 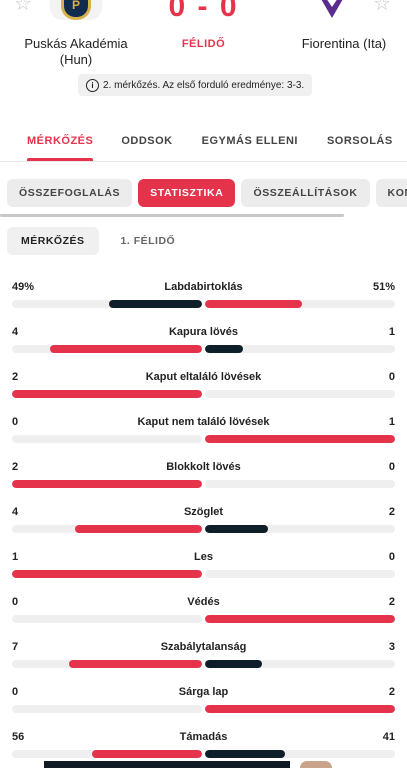 I want to click on stat-header: 4 Kapura lövés 1, so click(x=203, y=332).